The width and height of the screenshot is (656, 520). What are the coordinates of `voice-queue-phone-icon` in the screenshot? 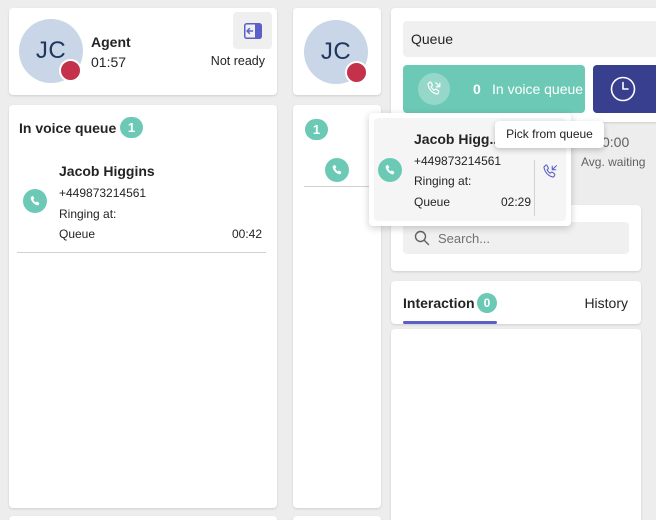 It's located at (434, 89).